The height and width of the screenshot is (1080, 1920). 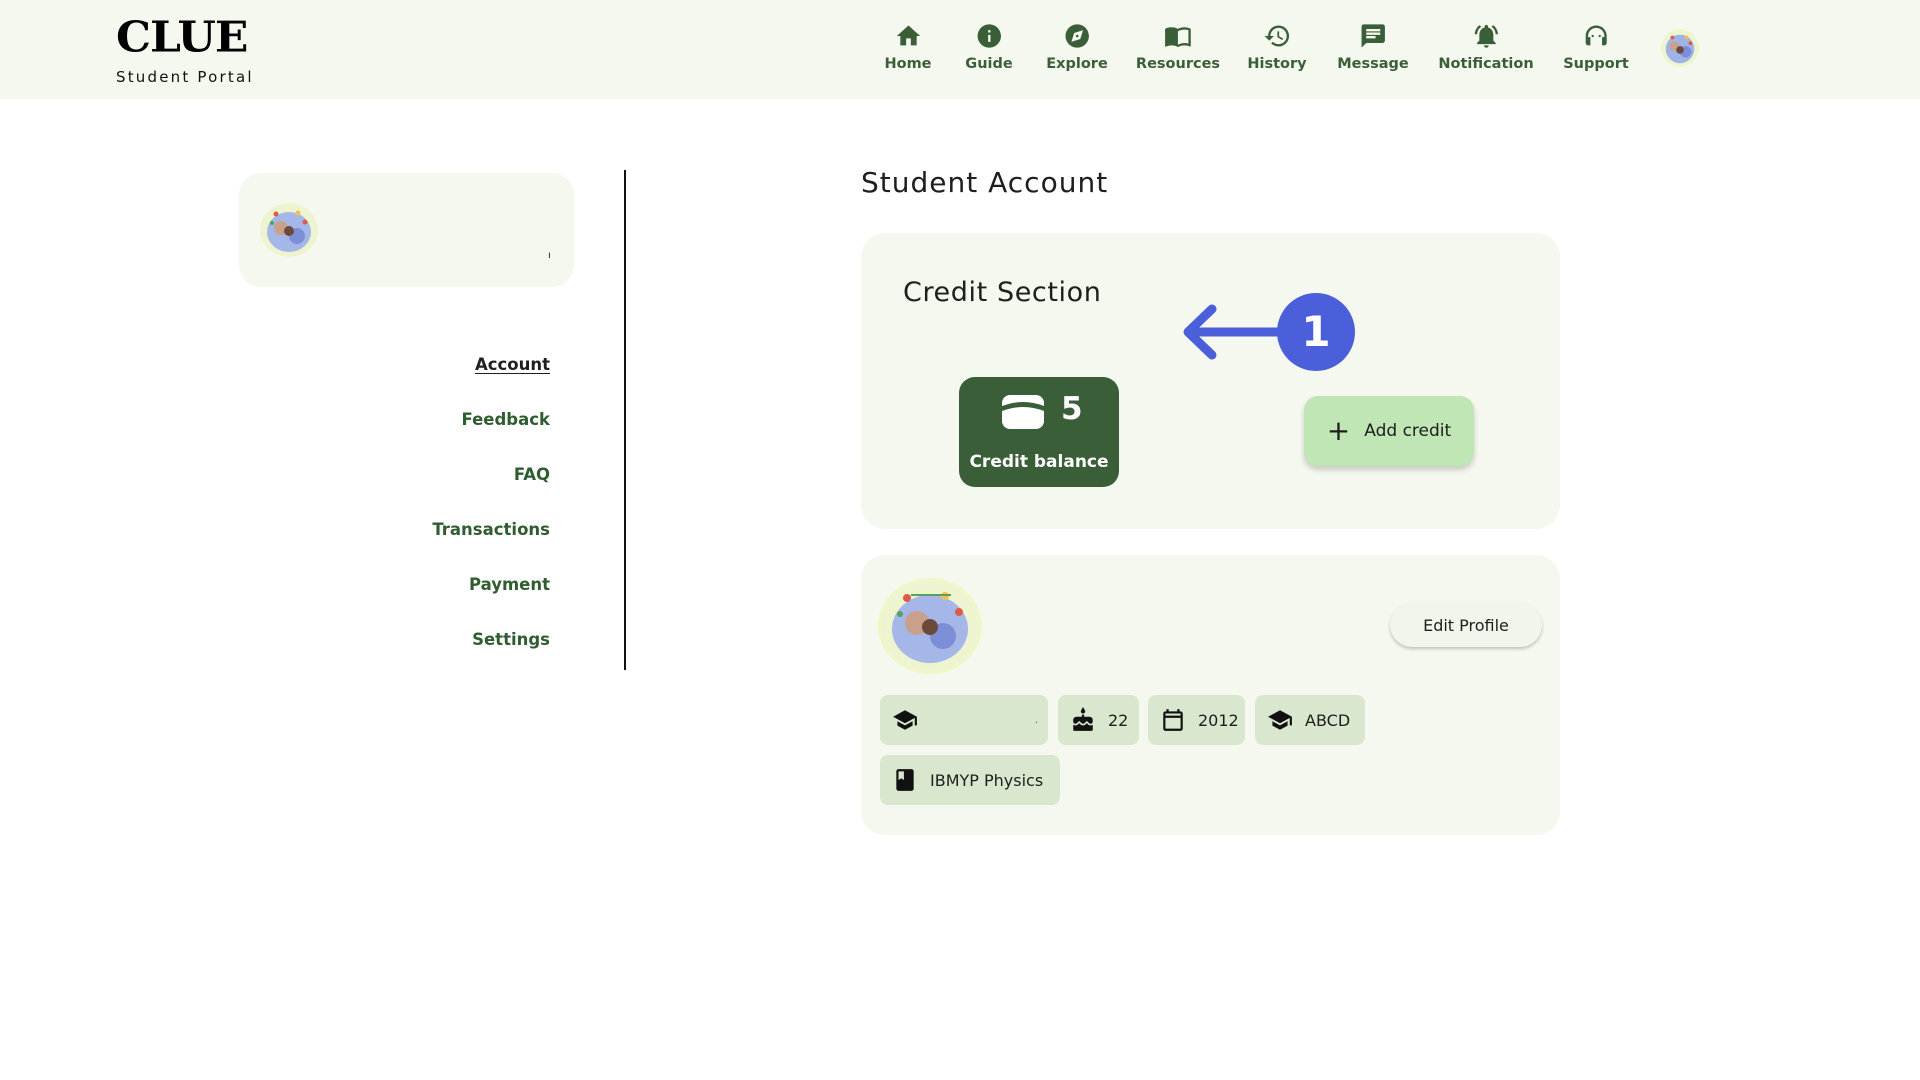 What do you see at coordinates (1002, 292) in the screenshot?
I see `credit-section-title: Credit Section` at bounding box center [1002, 292].